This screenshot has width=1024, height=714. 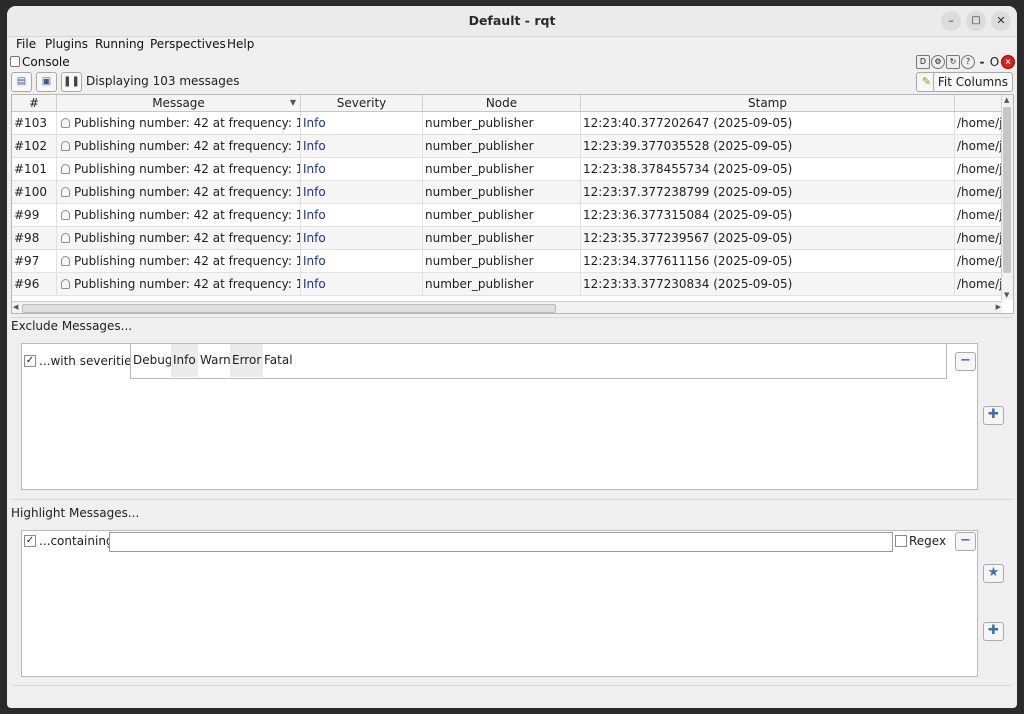 What do you see at coordinates (768, 103) in the screenshot?
I see `column-header-stamp: Stamp` at bounding box center [768, 103].